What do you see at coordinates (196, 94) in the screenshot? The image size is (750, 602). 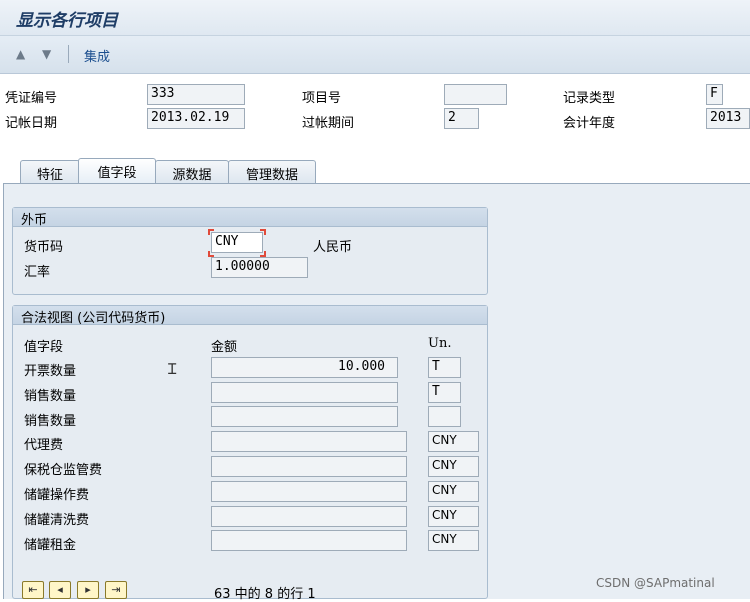 I see `voucher-number-field: 333` at bounding box center [196, 94].